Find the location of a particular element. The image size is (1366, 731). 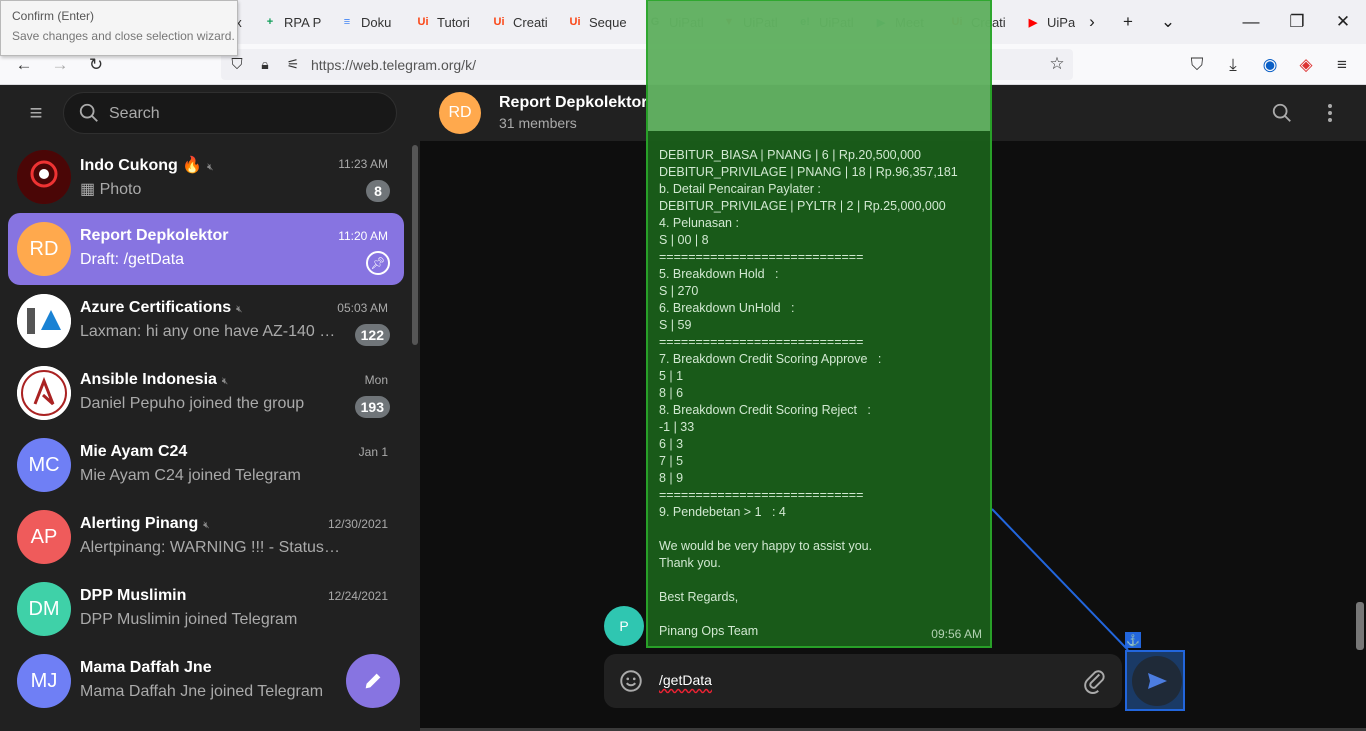

chat-time: 12/24/2021 is located at coordinates (357, 596).